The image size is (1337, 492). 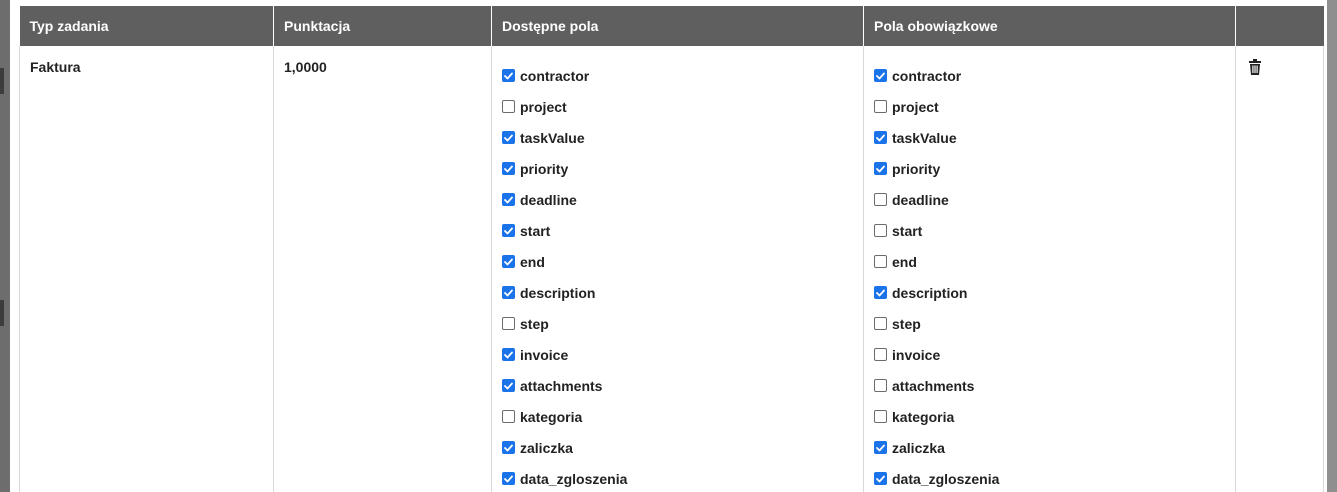 I want to click on checkbox-label: taskValue, so click(x=924, y=137).